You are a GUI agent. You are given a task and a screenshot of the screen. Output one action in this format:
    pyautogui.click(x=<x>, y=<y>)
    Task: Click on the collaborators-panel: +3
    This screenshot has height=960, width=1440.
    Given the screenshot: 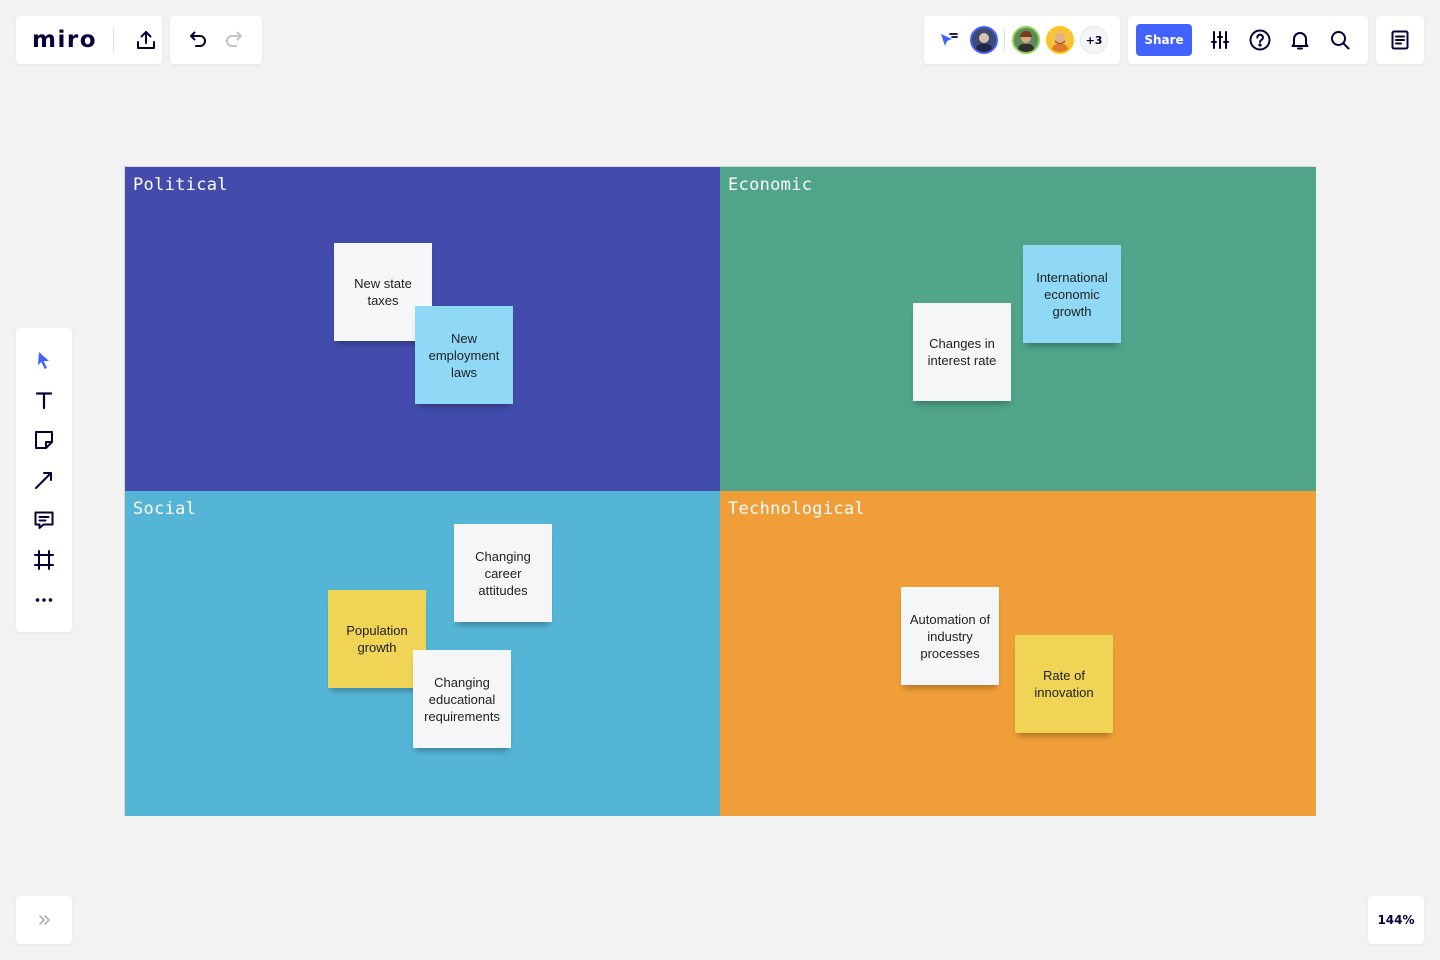 What is the action you would take?
    pyautogui.click(x=1022, y=40)
    